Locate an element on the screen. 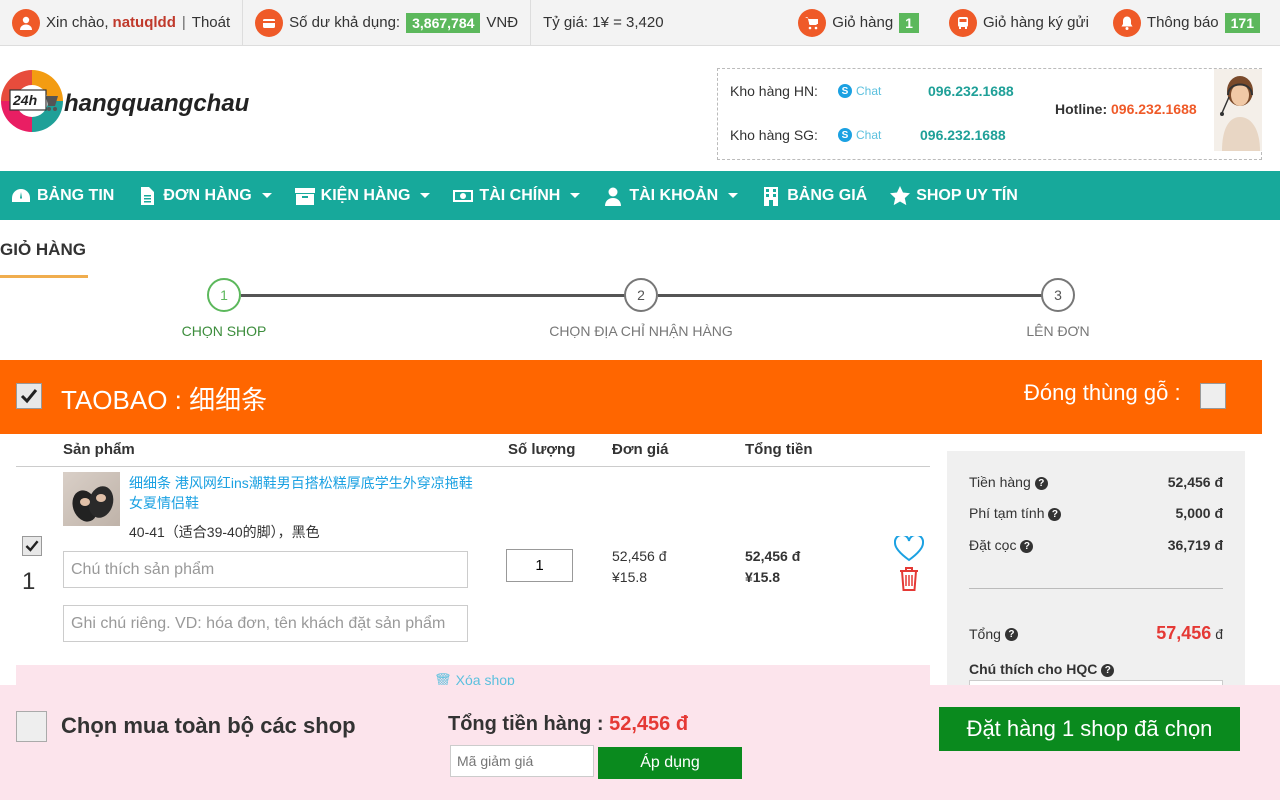  col-qty: Số lượng is located at coordinates (542, 449).